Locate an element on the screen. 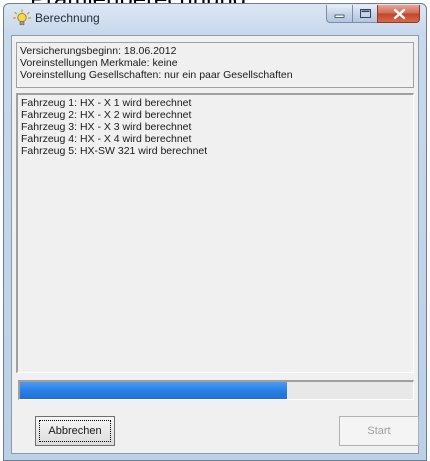 This screenshot has height=461, width=430. progress-bar is located at coordinates (216, 390).